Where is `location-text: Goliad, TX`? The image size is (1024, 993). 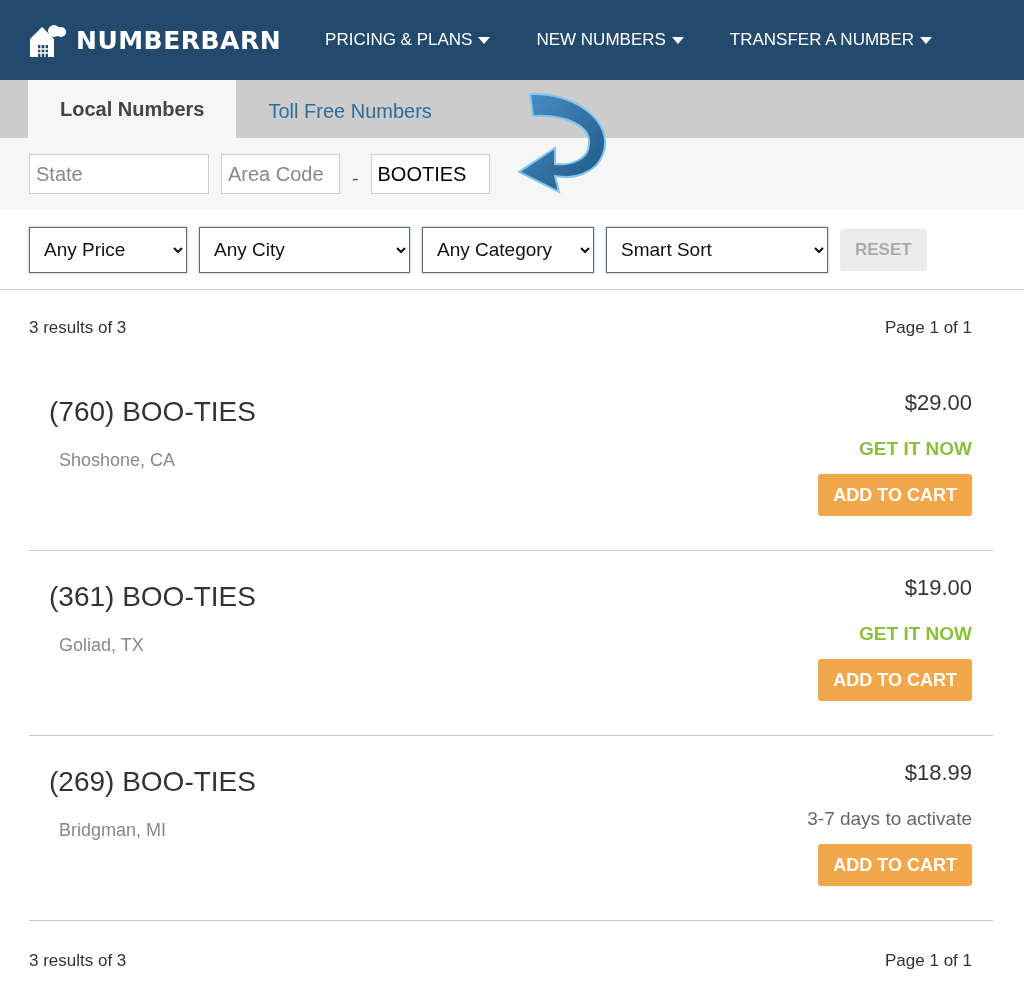
location-text: Goliad, TX is located at coordinates (101, 645).